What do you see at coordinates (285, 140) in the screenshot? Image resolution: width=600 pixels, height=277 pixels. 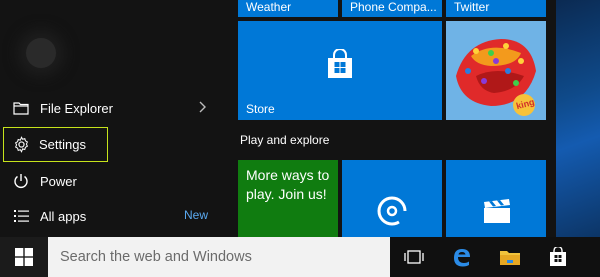 I see `section-title: Play and explore` at bounding box center [285, 140].